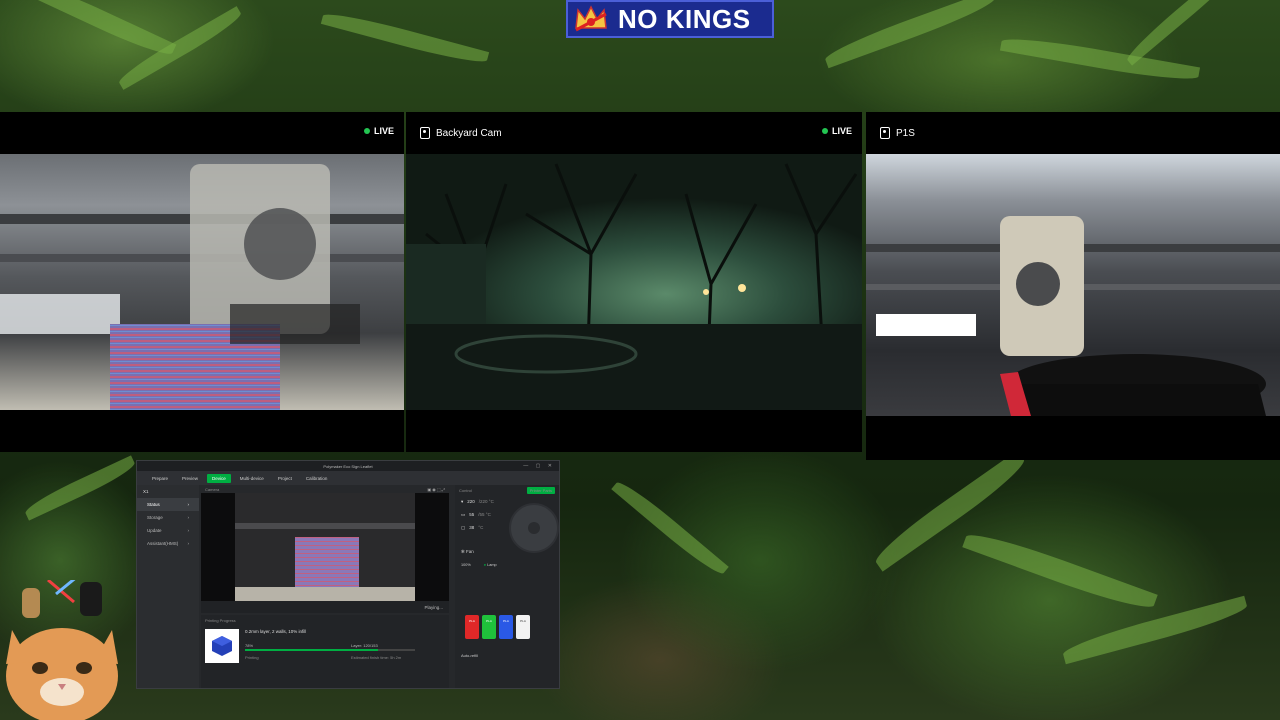 The height and width of the screenshot is (720, 1280). Describe the element at coordinates (317, 478) in the screenshot. I see `tab-calibration: Calibration` at that location.